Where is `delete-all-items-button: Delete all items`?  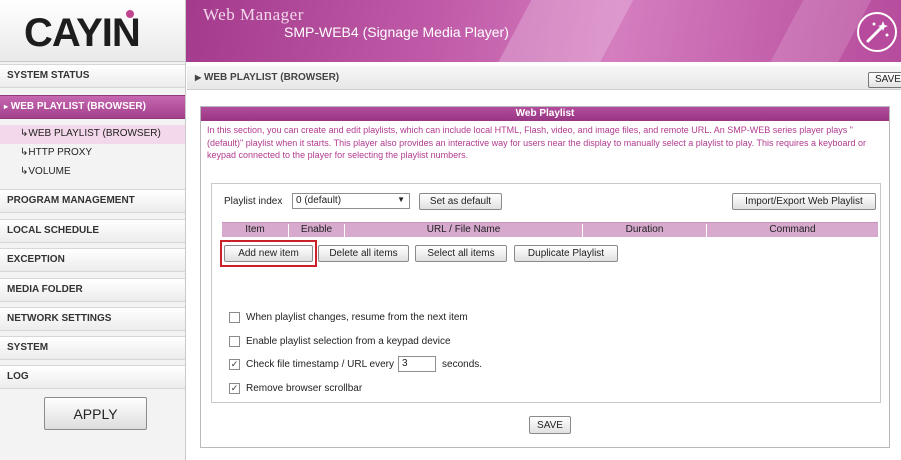 delete-all-items-button: Delete all items is located at coordinates (363, 253).